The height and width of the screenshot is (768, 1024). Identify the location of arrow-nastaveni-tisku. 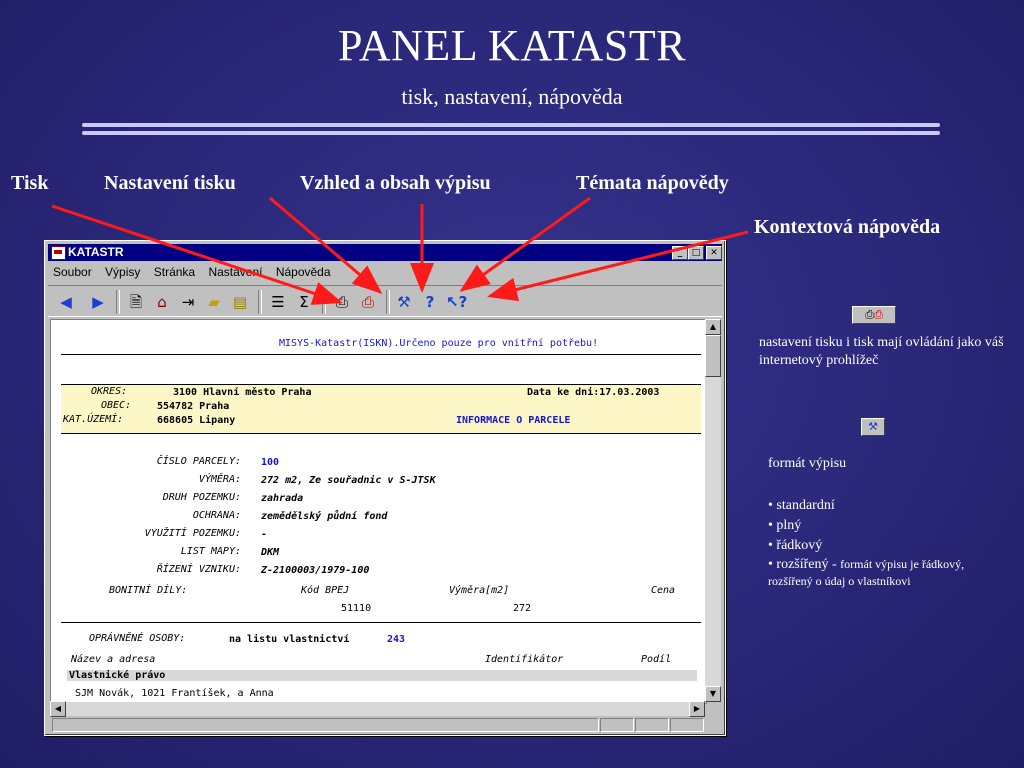
(326, 245).